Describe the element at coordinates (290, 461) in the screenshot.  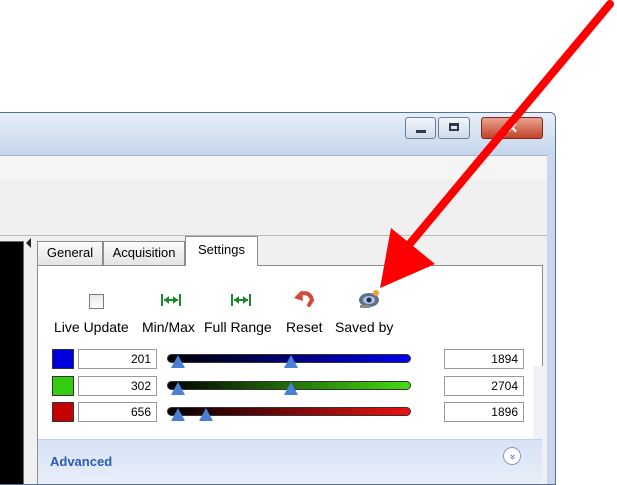
I see `advanced-section-header: Advanced »` at that location.